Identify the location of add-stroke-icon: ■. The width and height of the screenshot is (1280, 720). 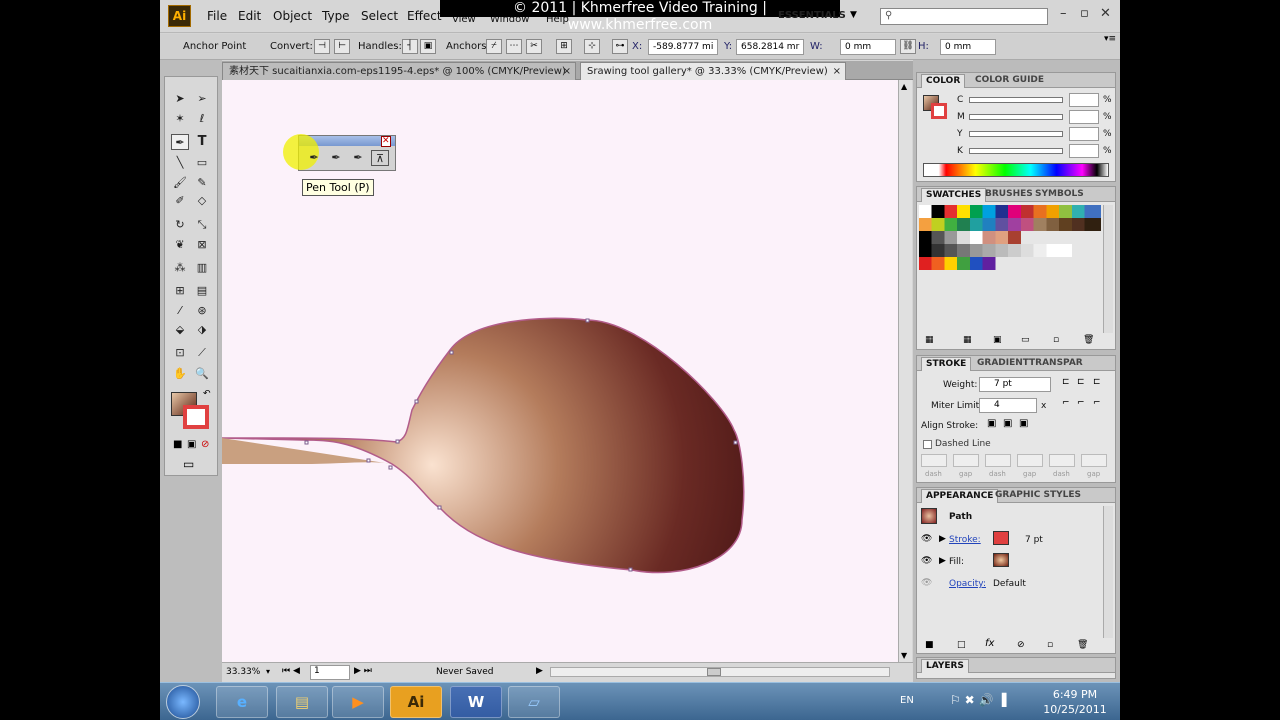
(929, 645).